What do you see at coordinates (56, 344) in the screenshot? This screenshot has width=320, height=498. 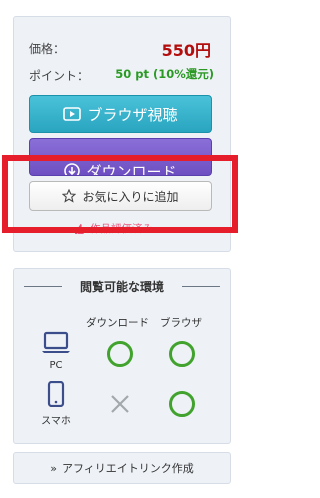 I see `laptop-icon` at bounding box center [56, 344].